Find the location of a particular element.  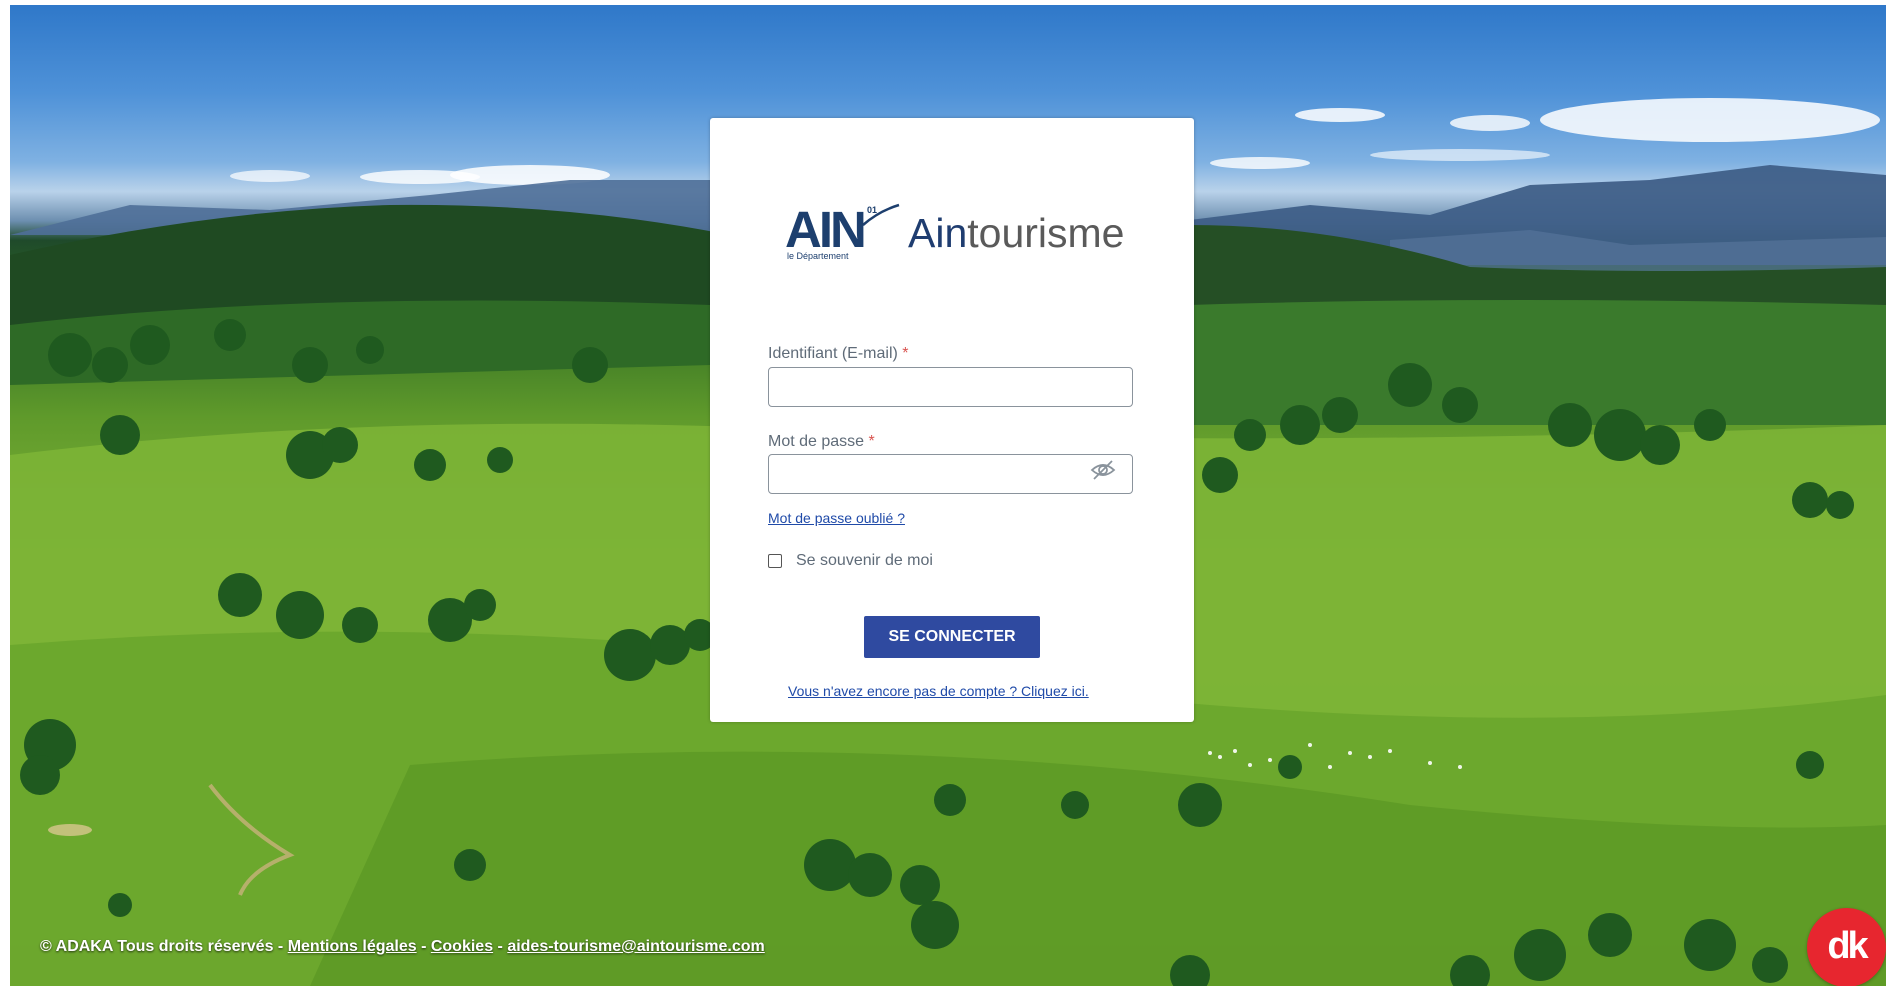

copyright-text: © ADAKA Tous droits réservés is located at coordinates (157, 946).